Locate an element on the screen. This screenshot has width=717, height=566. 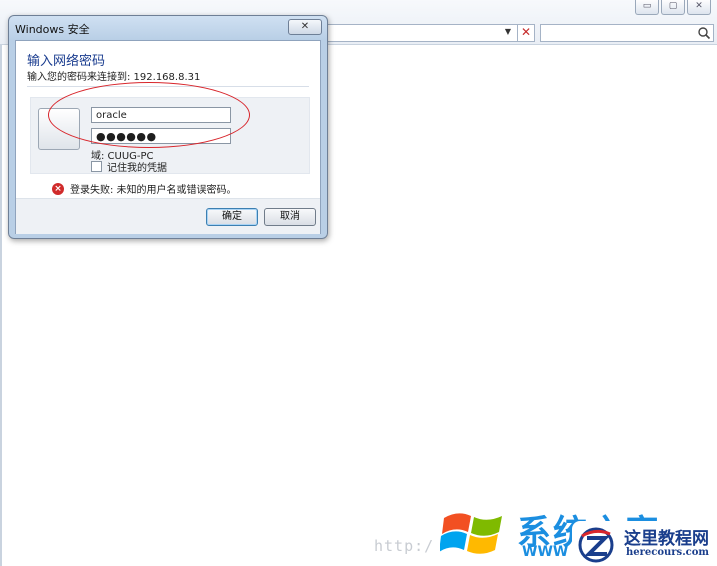
dialog-footer: 确定 取消 is located at coordinates (168, 216).